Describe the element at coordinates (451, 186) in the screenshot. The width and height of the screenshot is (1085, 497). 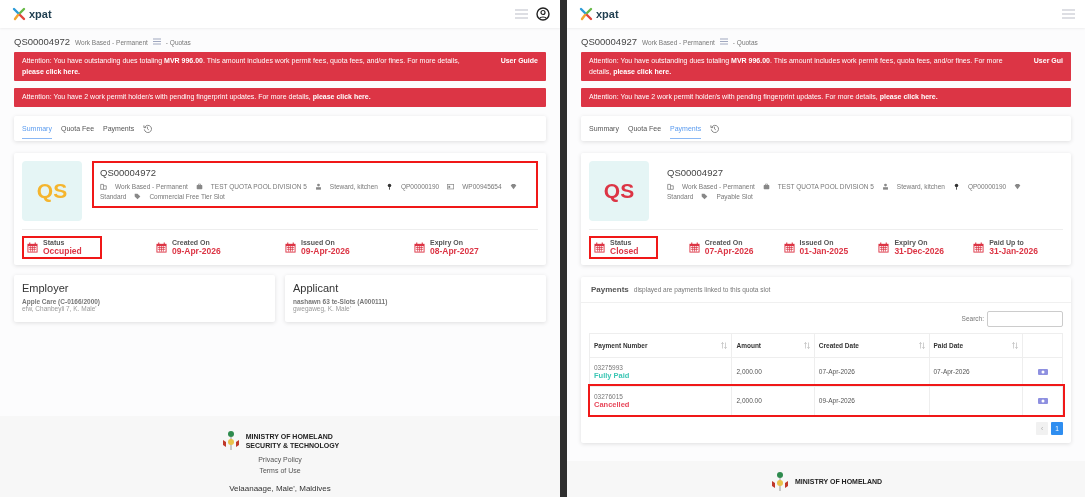
I see `id-card-icon` at that location.